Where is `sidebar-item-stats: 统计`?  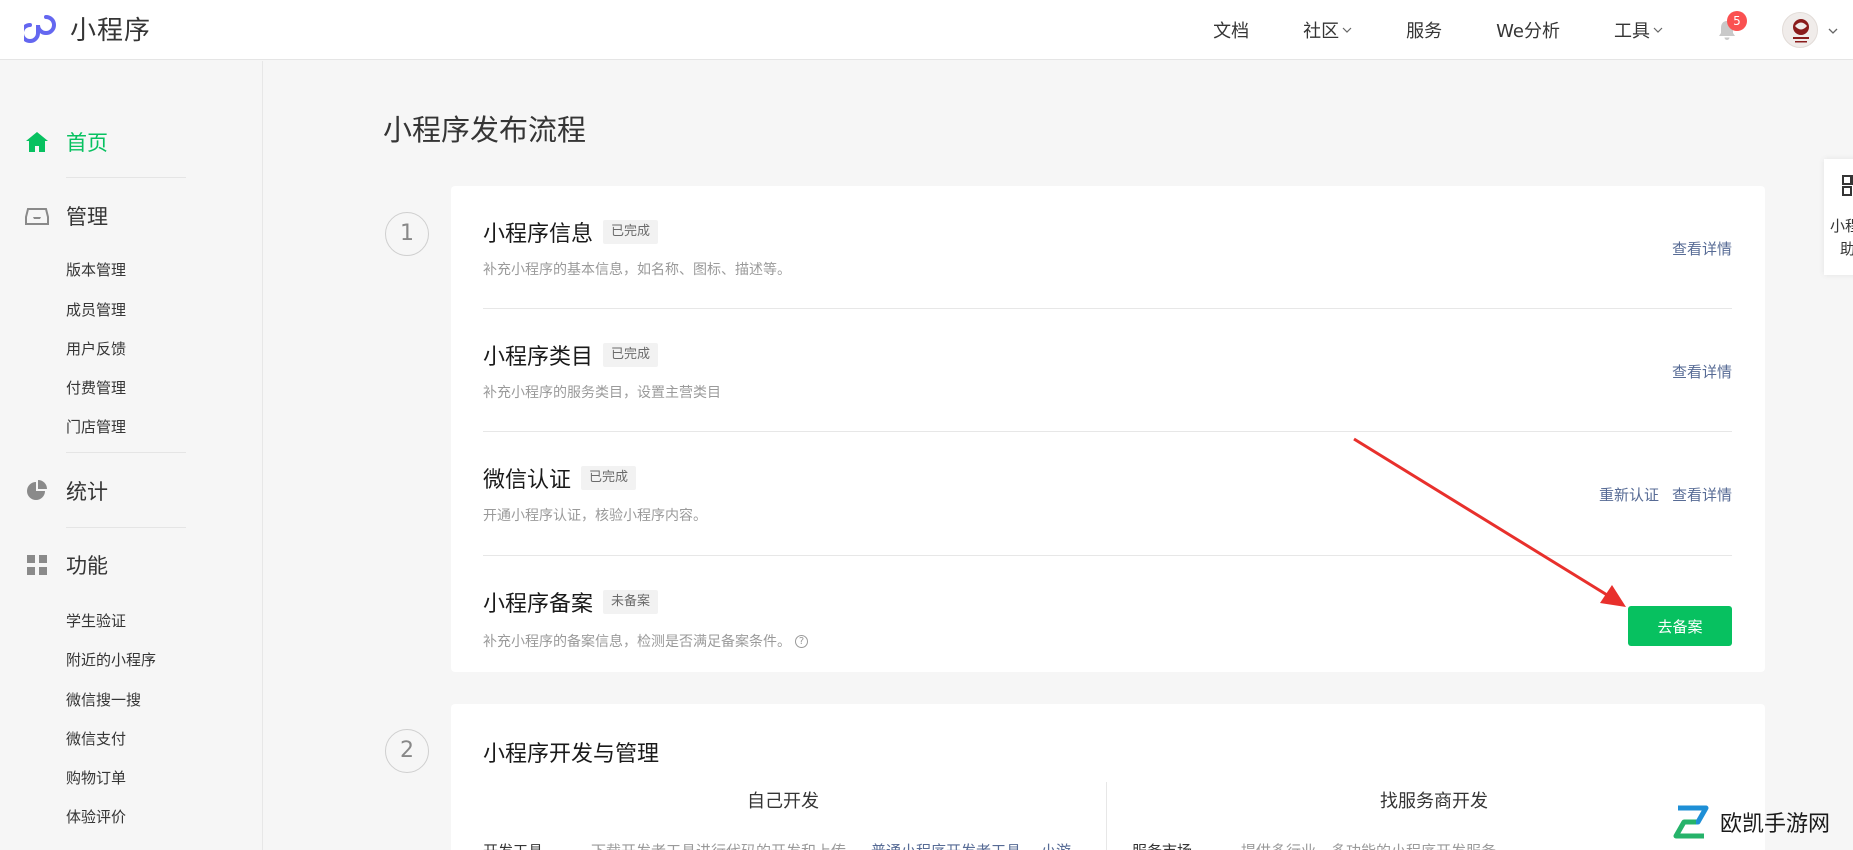 sidebar-item-stats: 统计 is located at coordinates (66, 491).